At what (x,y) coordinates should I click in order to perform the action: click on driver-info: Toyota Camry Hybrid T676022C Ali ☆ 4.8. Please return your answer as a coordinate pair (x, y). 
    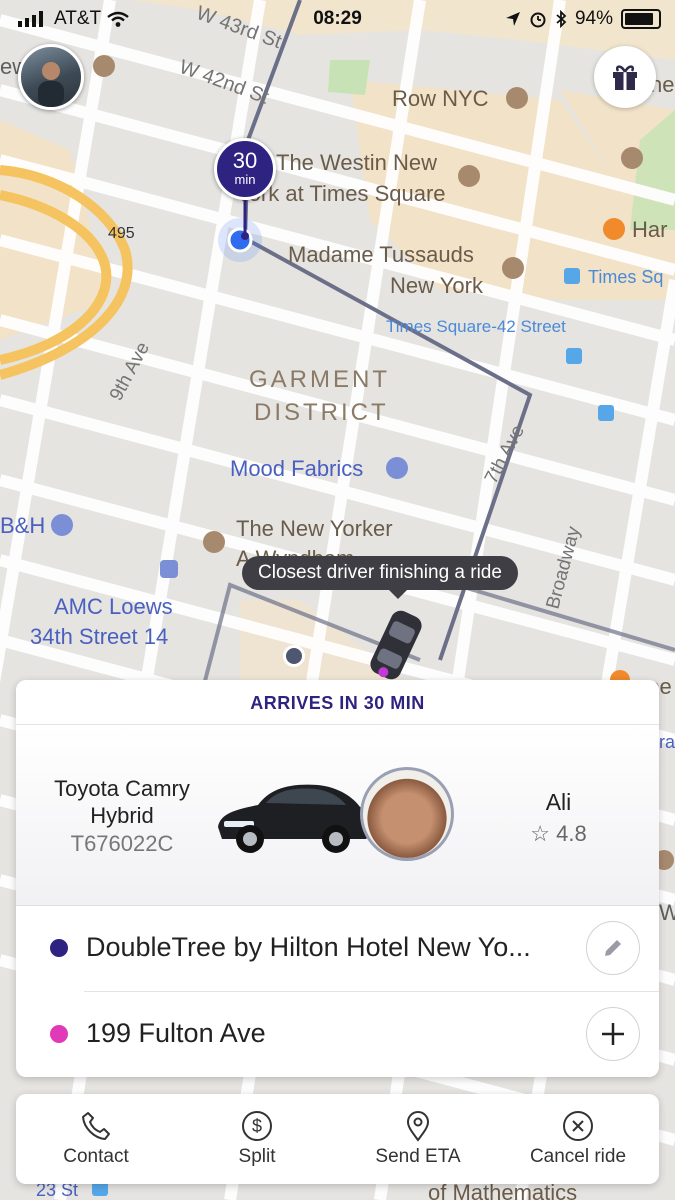
    Looking at the image, I should click on (337, 815).